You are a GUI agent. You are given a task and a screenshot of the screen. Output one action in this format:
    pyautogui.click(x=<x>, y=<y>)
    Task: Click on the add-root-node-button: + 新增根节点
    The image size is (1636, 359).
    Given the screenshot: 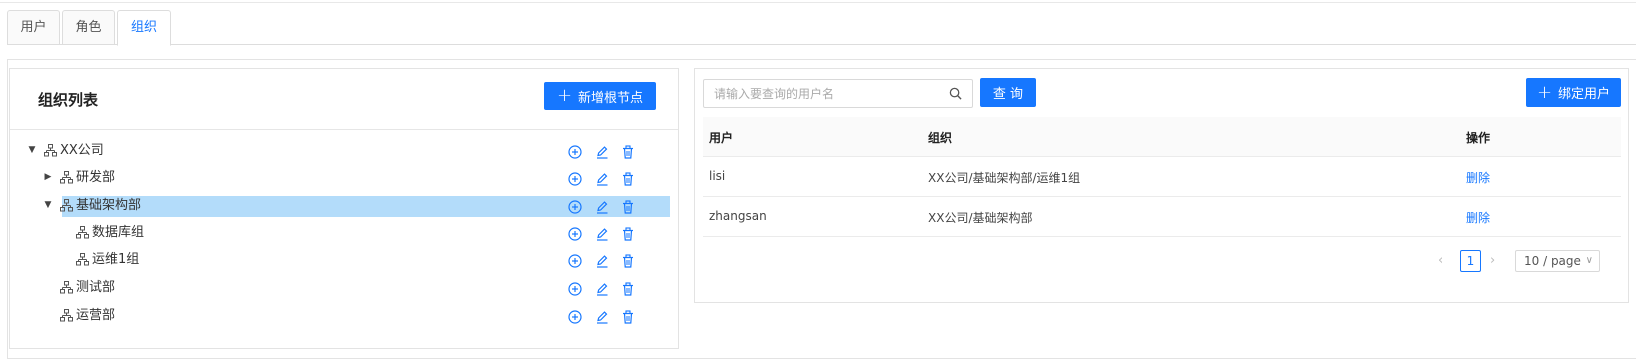 What is the action you would take?
    pyautogui.click(x=600, y=96)
    